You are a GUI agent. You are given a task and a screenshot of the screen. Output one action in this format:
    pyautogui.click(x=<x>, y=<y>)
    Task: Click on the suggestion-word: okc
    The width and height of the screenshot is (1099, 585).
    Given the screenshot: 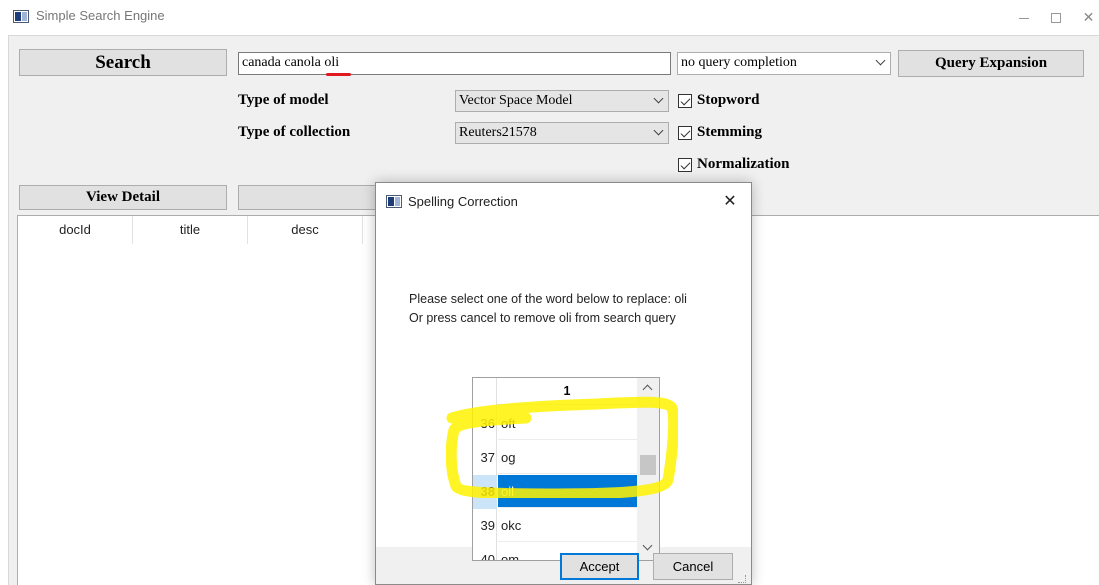 What is the action you would take?
    pyautogui.click(x=567, y=525)
    